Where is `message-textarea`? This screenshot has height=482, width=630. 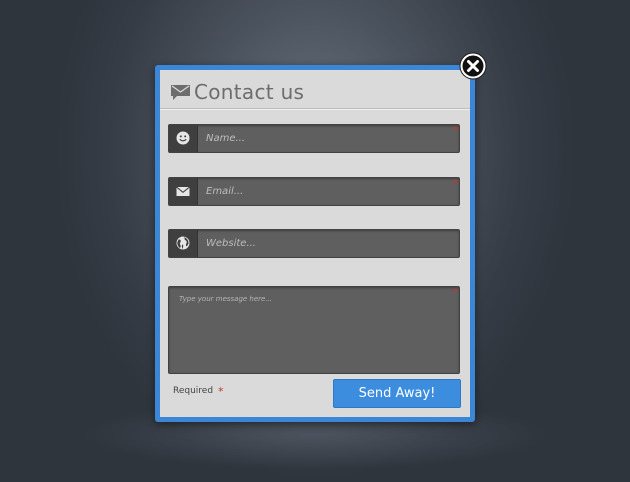
message-textarea is located at coordinates (308, 329).